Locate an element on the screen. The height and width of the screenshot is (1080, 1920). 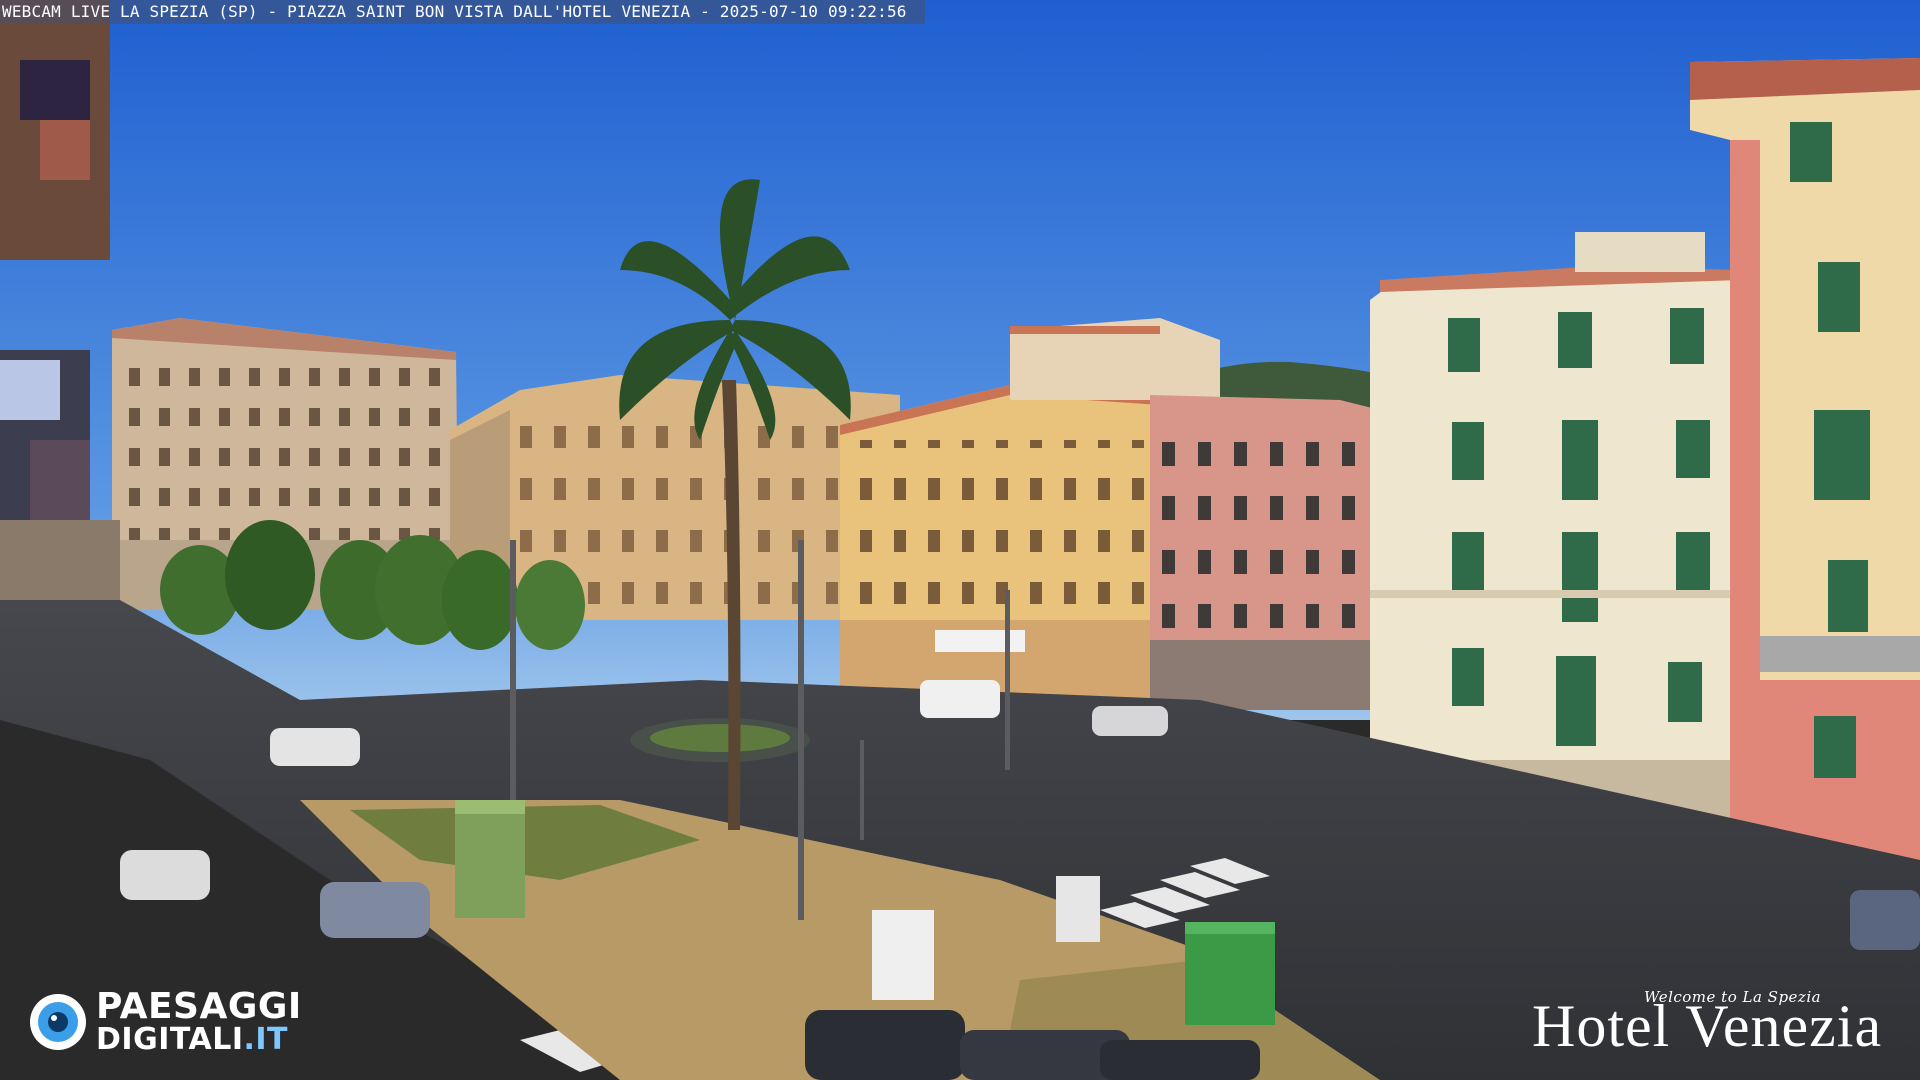
building-cream-palazzo is located at coordinates (1555, 526).